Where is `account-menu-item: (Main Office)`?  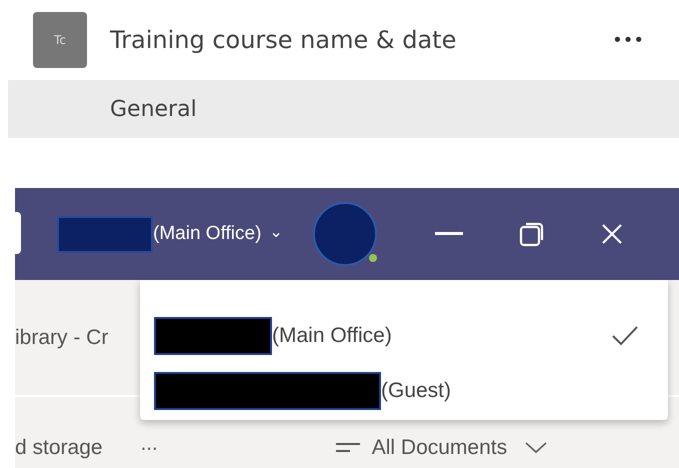
account-menu-item: (Main Office) is located at coordinates (404, 335).